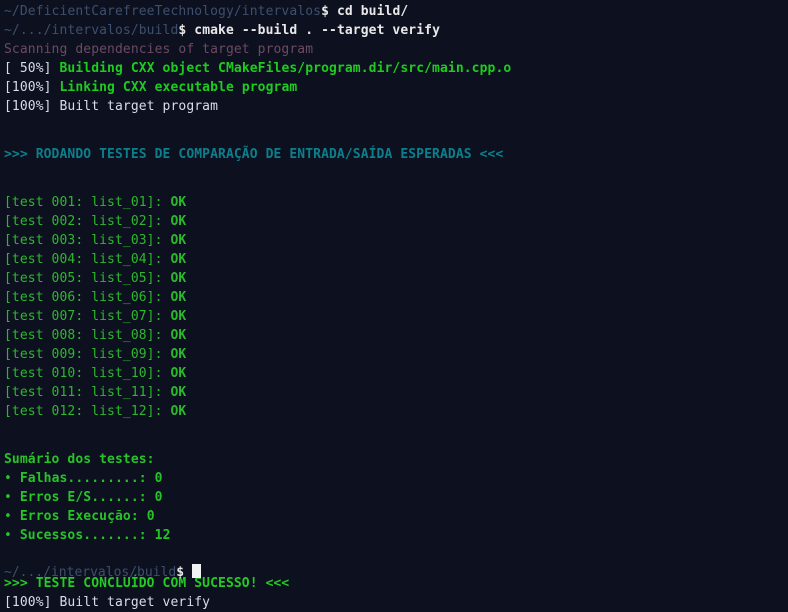 This screenshot has width=788, height=612. I want to click on test-label: [test 010: list_10]:, so click(83, 373).